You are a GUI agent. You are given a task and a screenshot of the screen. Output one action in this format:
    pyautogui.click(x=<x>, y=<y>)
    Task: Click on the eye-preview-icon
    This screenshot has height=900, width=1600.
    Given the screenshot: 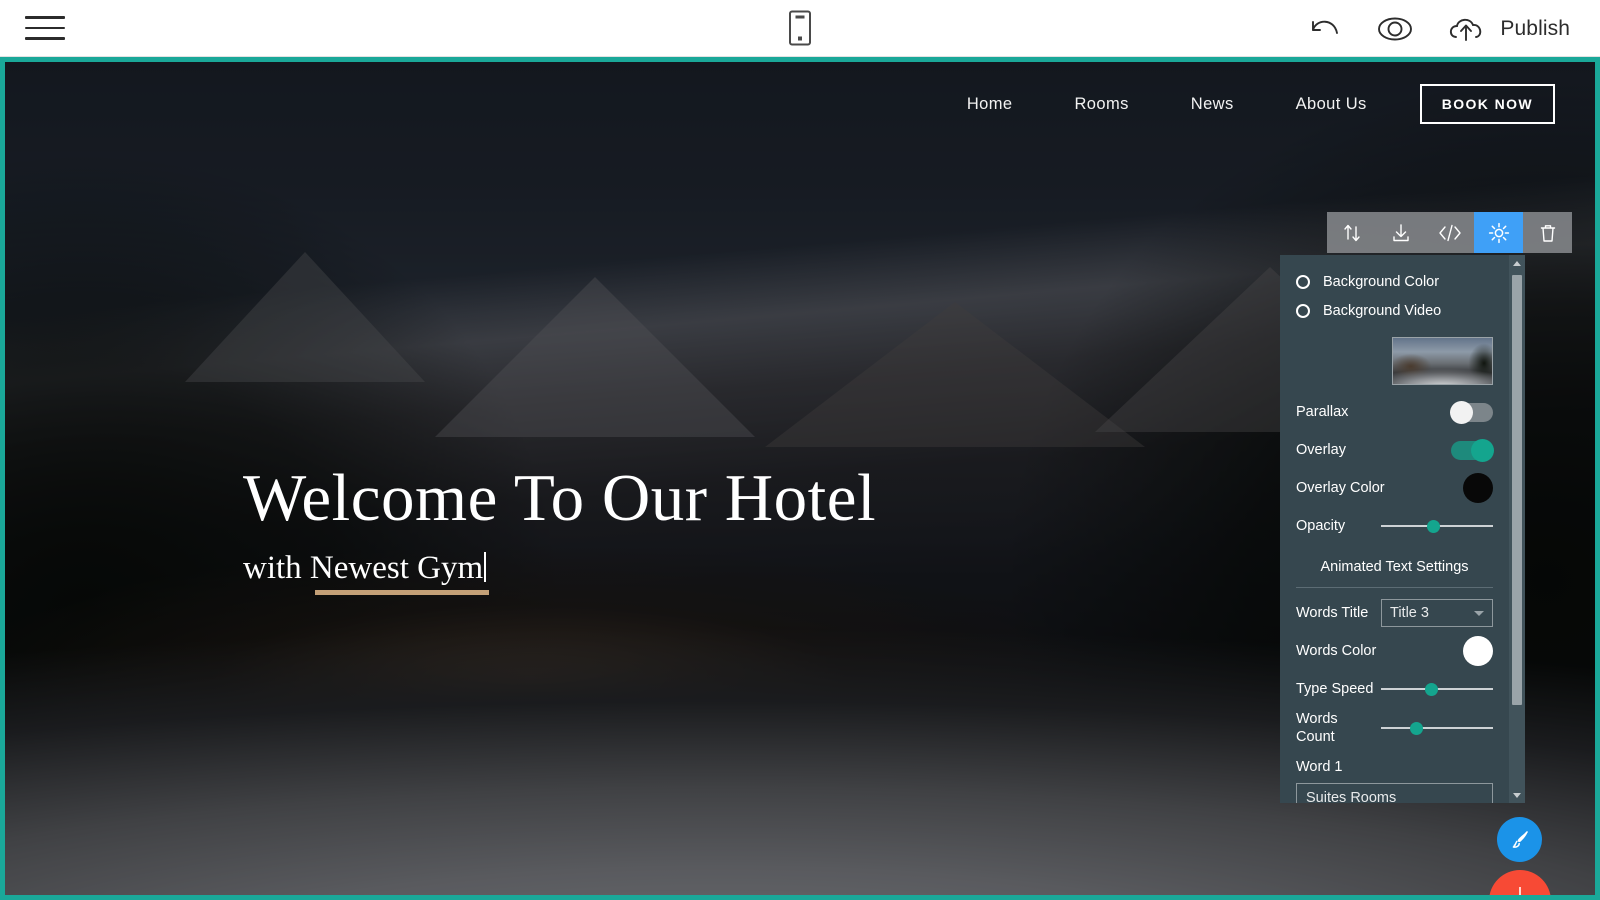 What is the action you would take?
    pyautogui.click(x=1395, y=29)
    